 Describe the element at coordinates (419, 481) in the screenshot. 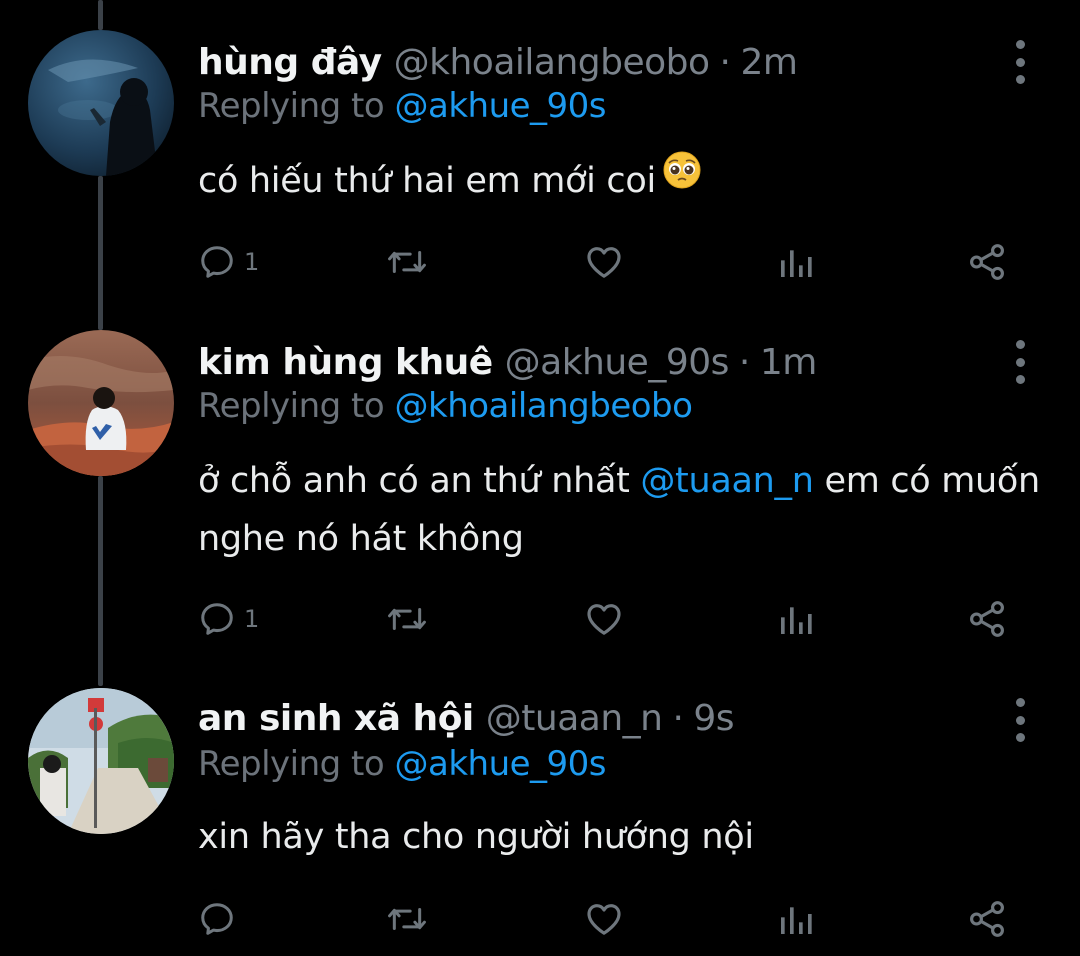

I see `tweet-text-part-1: ở chỗ anh có an thứ nhất` at that location.